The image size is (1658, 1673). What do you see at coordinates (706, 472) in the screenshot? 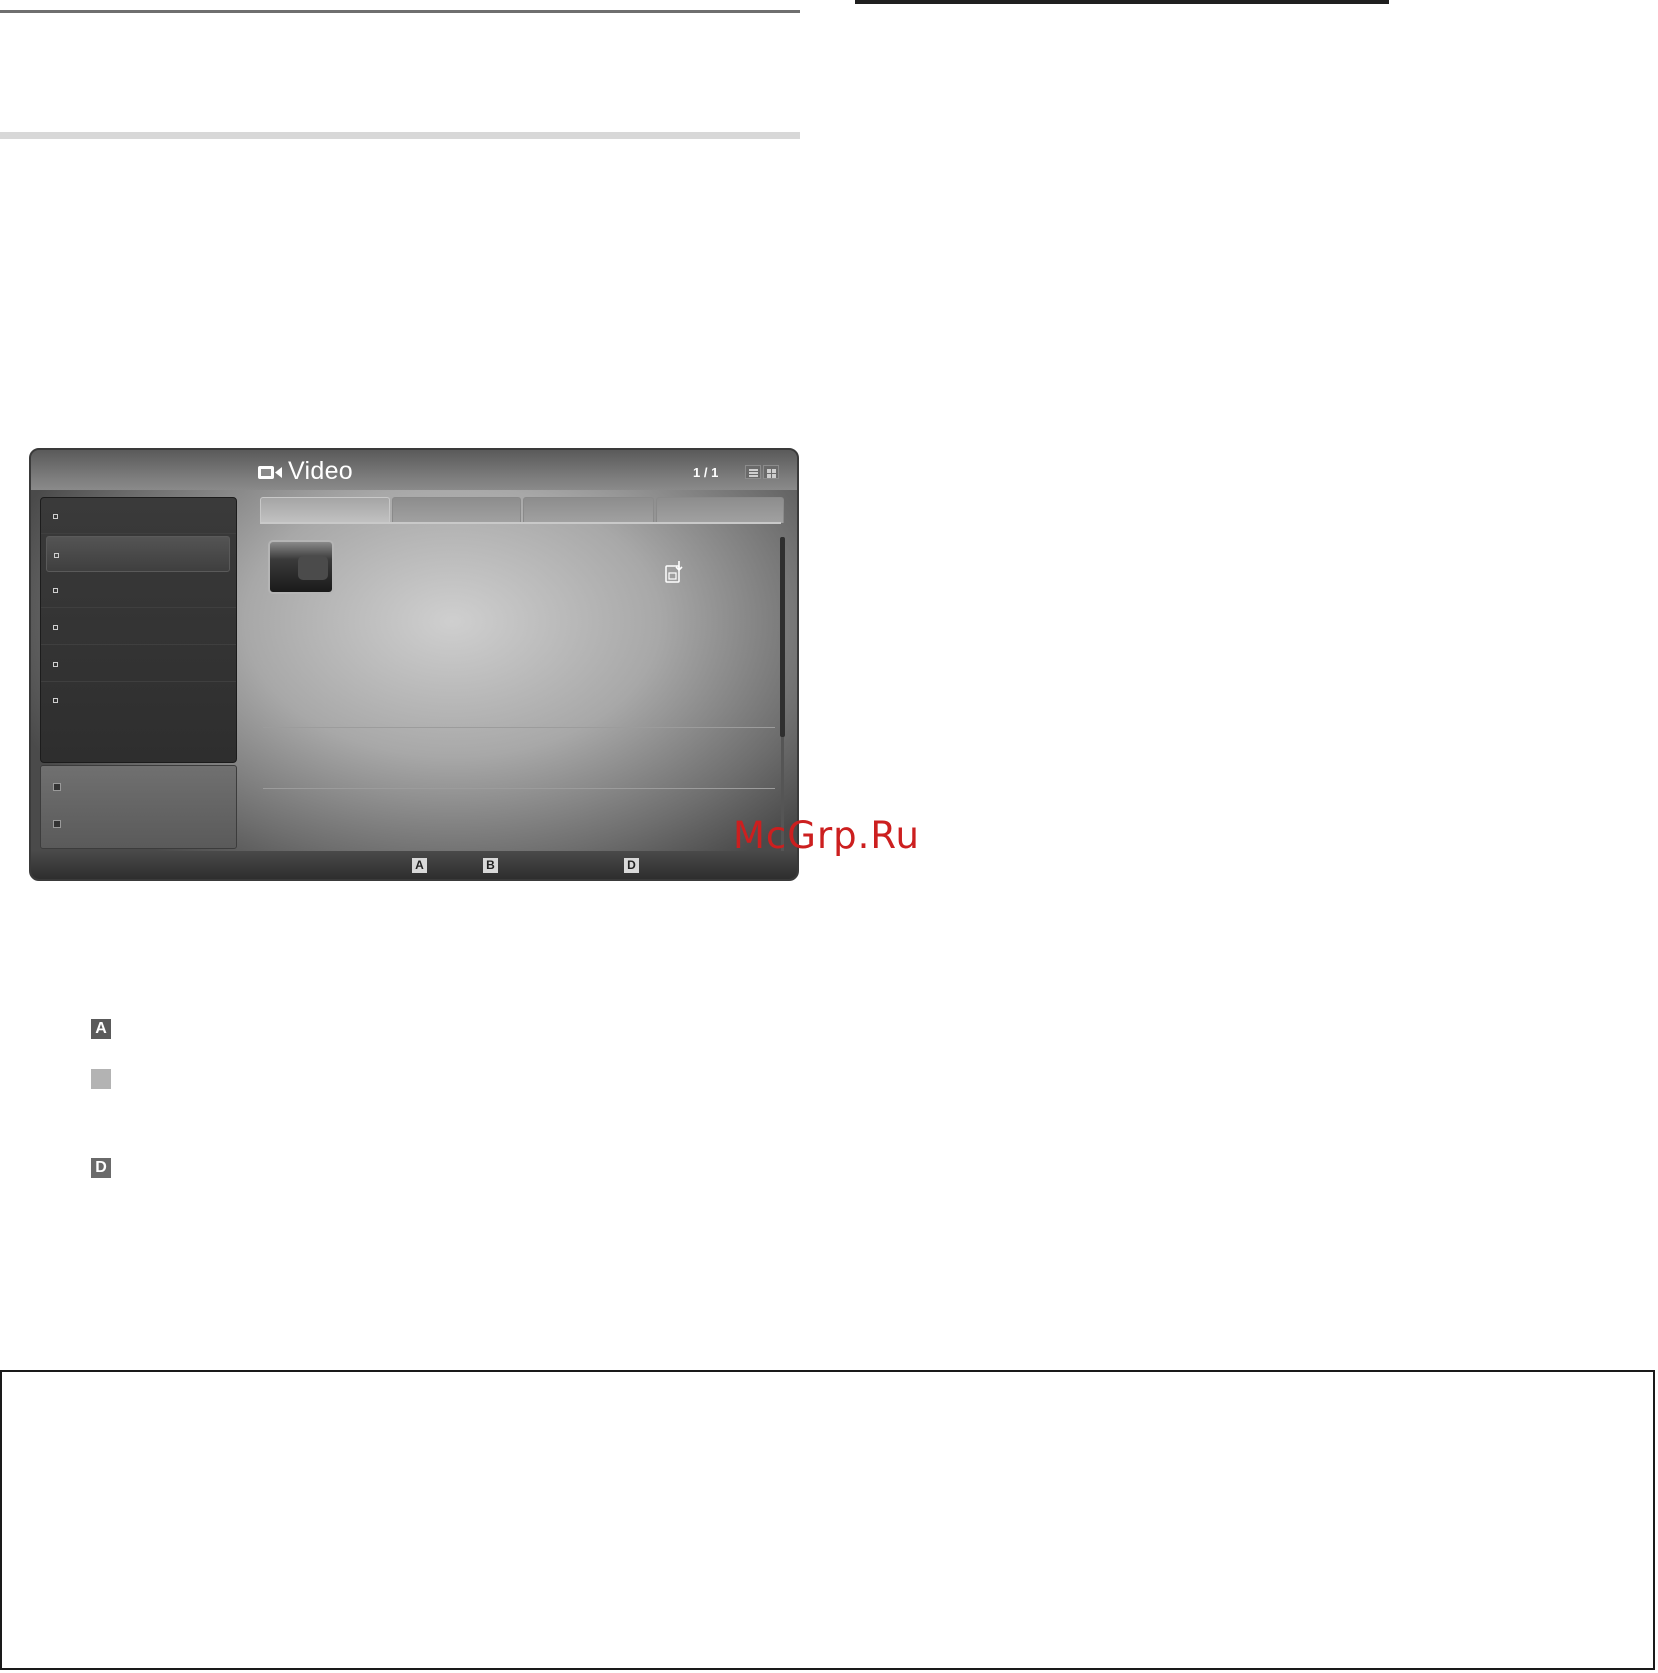
I see `page-counter: 1 / 1` at bounding box center [706, 472].